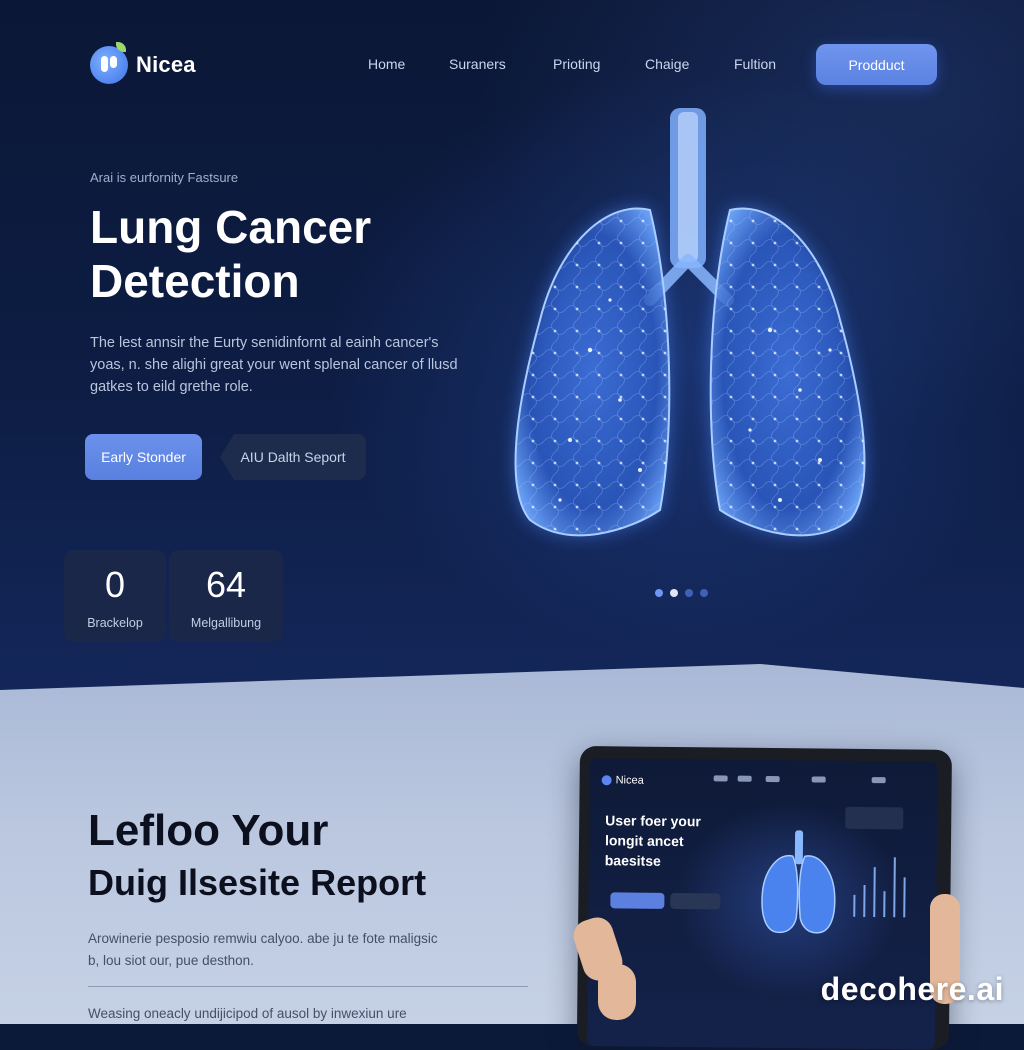 This screenshot has width=1024, height=1050. What do you see at coordinates (876, 64) in the screenshot?
I see `product-button: Prodduct` at bounding box center [876, 64].